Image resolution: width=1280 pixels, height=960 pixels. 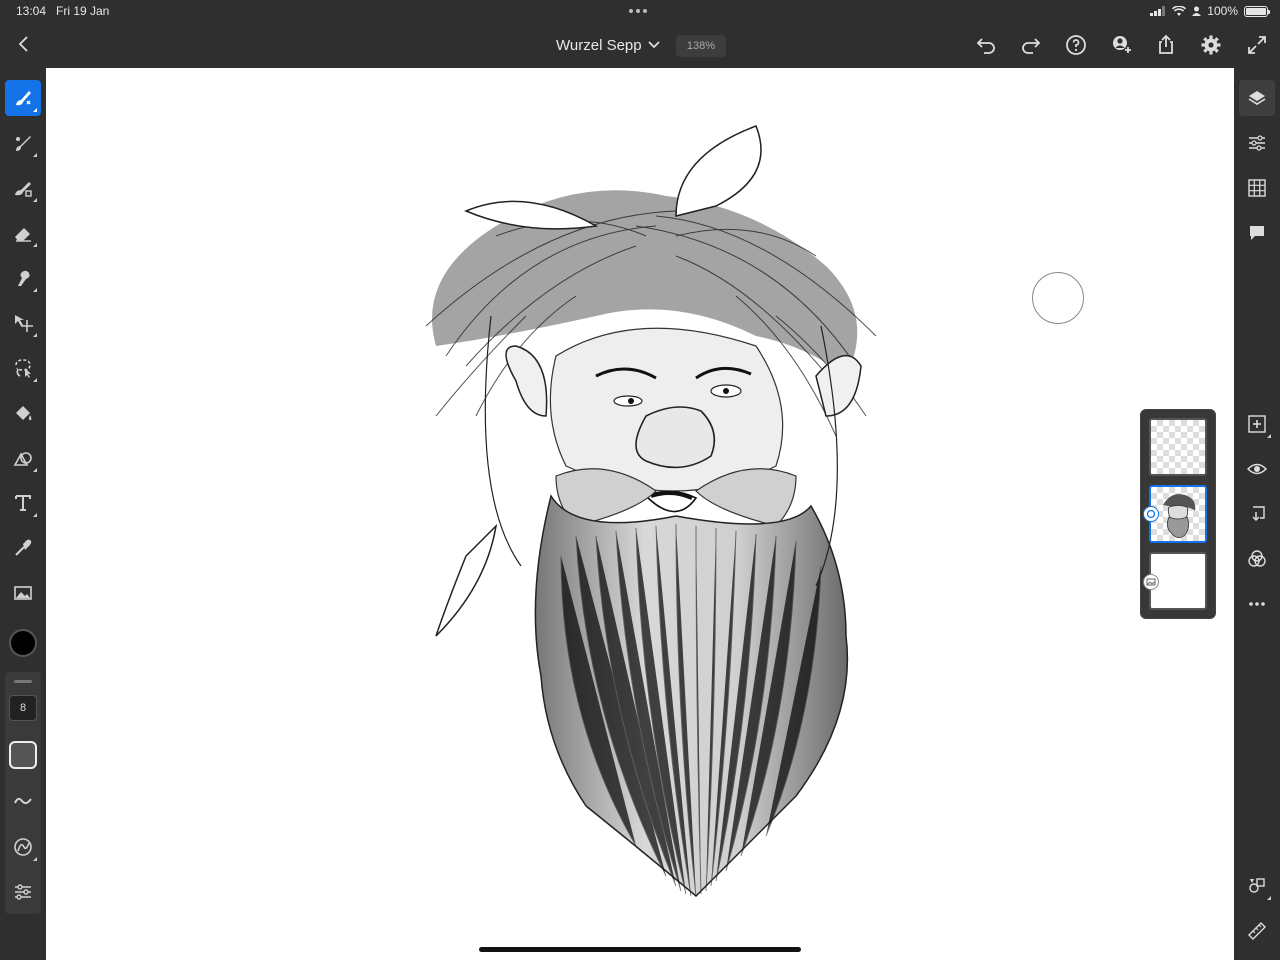 What do you see at coordinates (24, 44) in the screenshot?
I see `back-icon` at bounding box center [24, 44].